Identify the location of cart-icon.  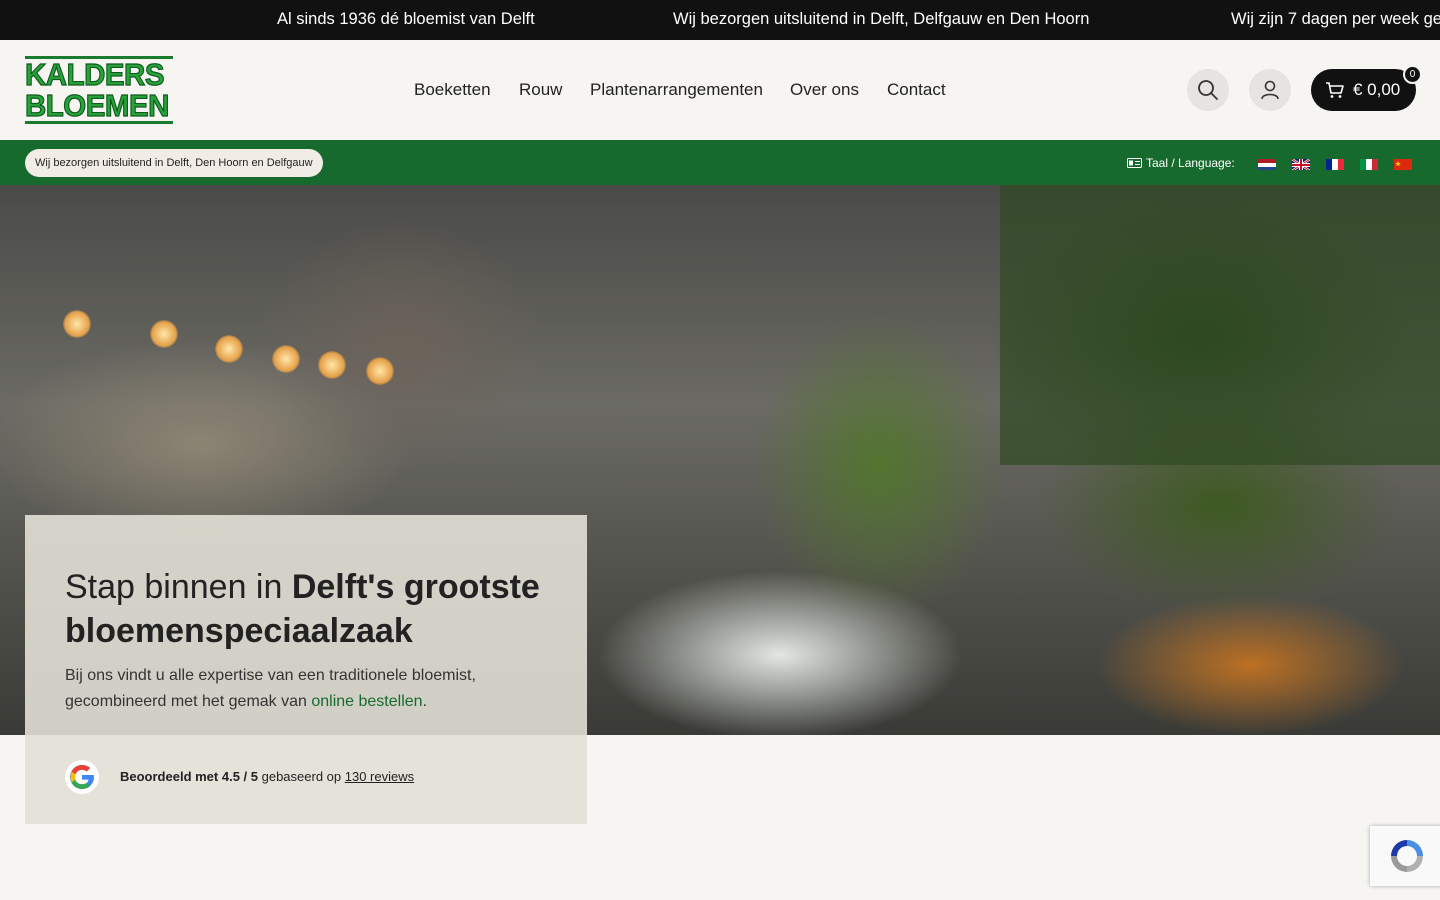
(1335, 90).